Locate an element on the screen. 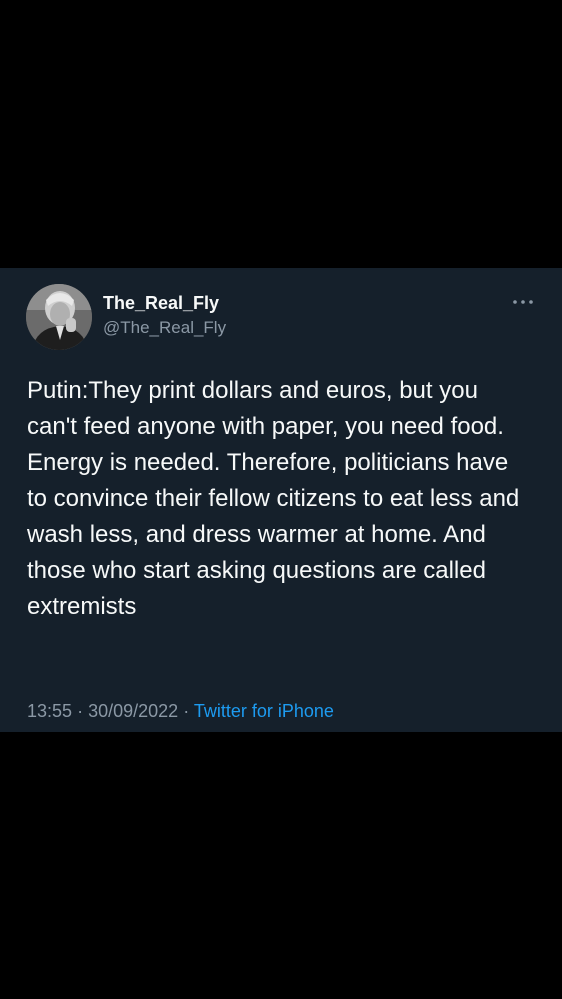 The width and height of the screenshot is (562, 999). tweet-metadata: 13:55 · 30/09/2022 · Twitter for iPhone is located at coordinates (180, 711).